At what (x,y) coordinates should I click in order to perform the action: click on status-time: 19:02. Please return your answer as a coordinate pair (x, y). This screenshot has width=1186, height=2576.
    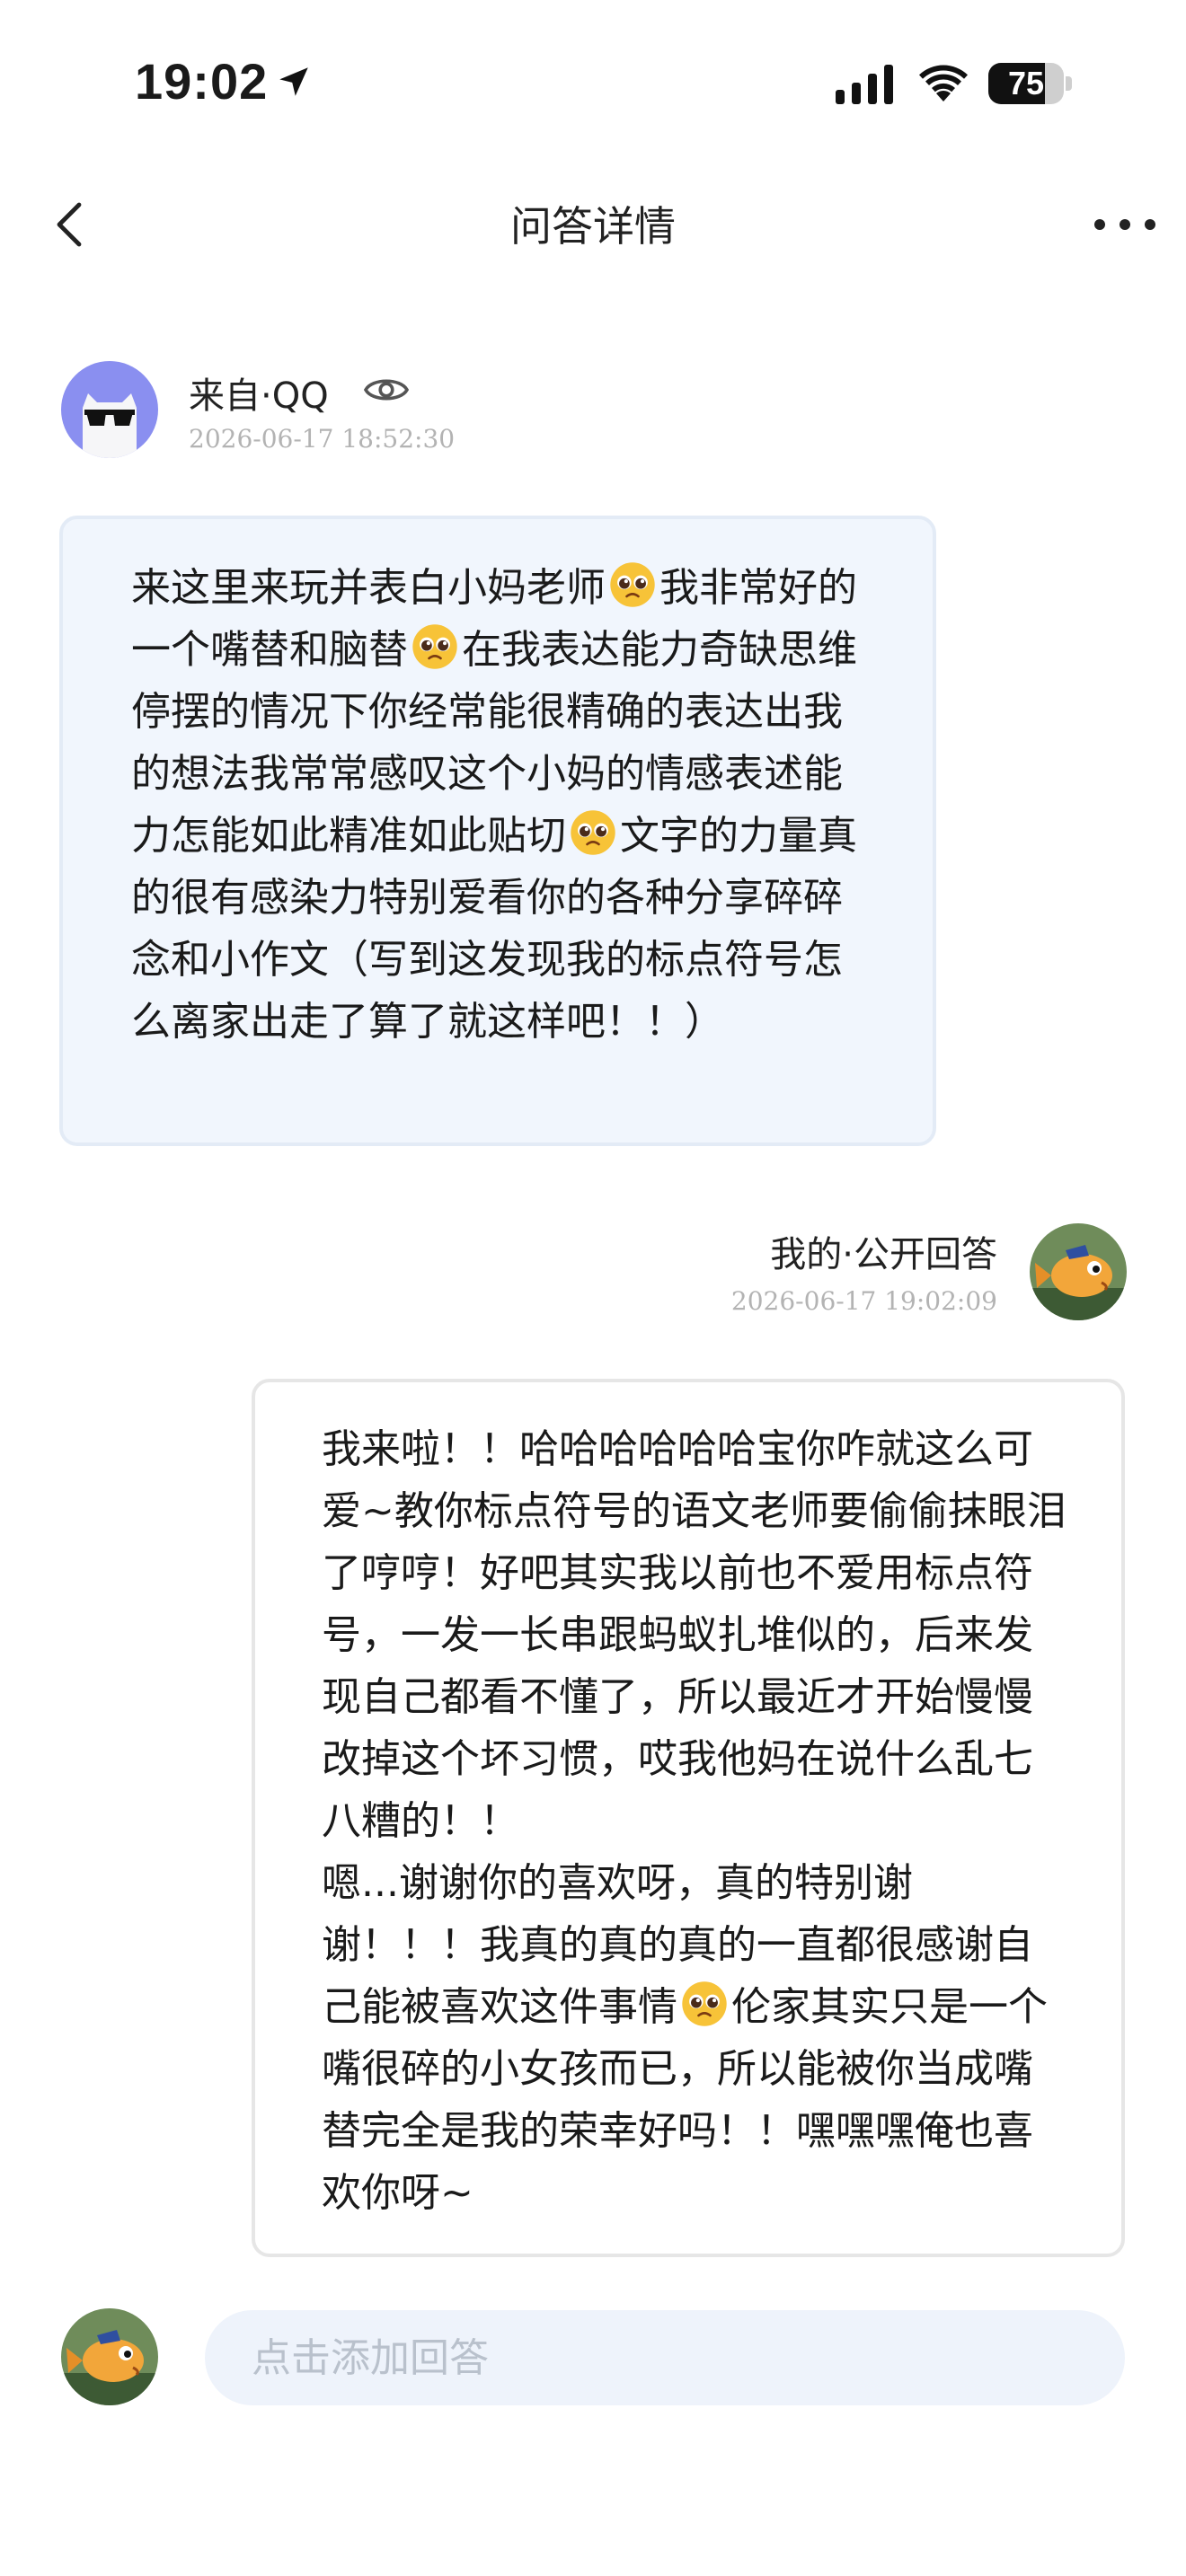
    Looking at the image, I should click on (202, 81).